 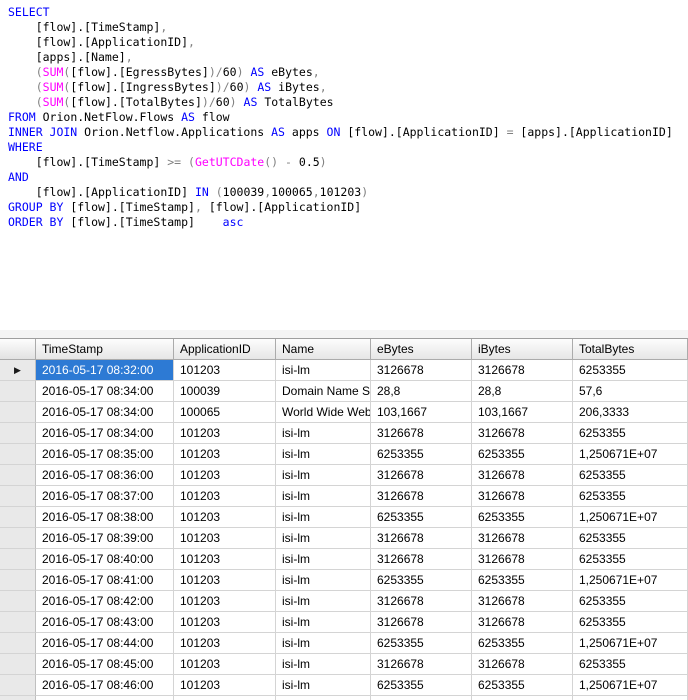 What do you see at coordinates (105, 454) in the screenshot?
I see `grid-cell: 2016-05-17 08:35:00` at bounding box center [105, 454].